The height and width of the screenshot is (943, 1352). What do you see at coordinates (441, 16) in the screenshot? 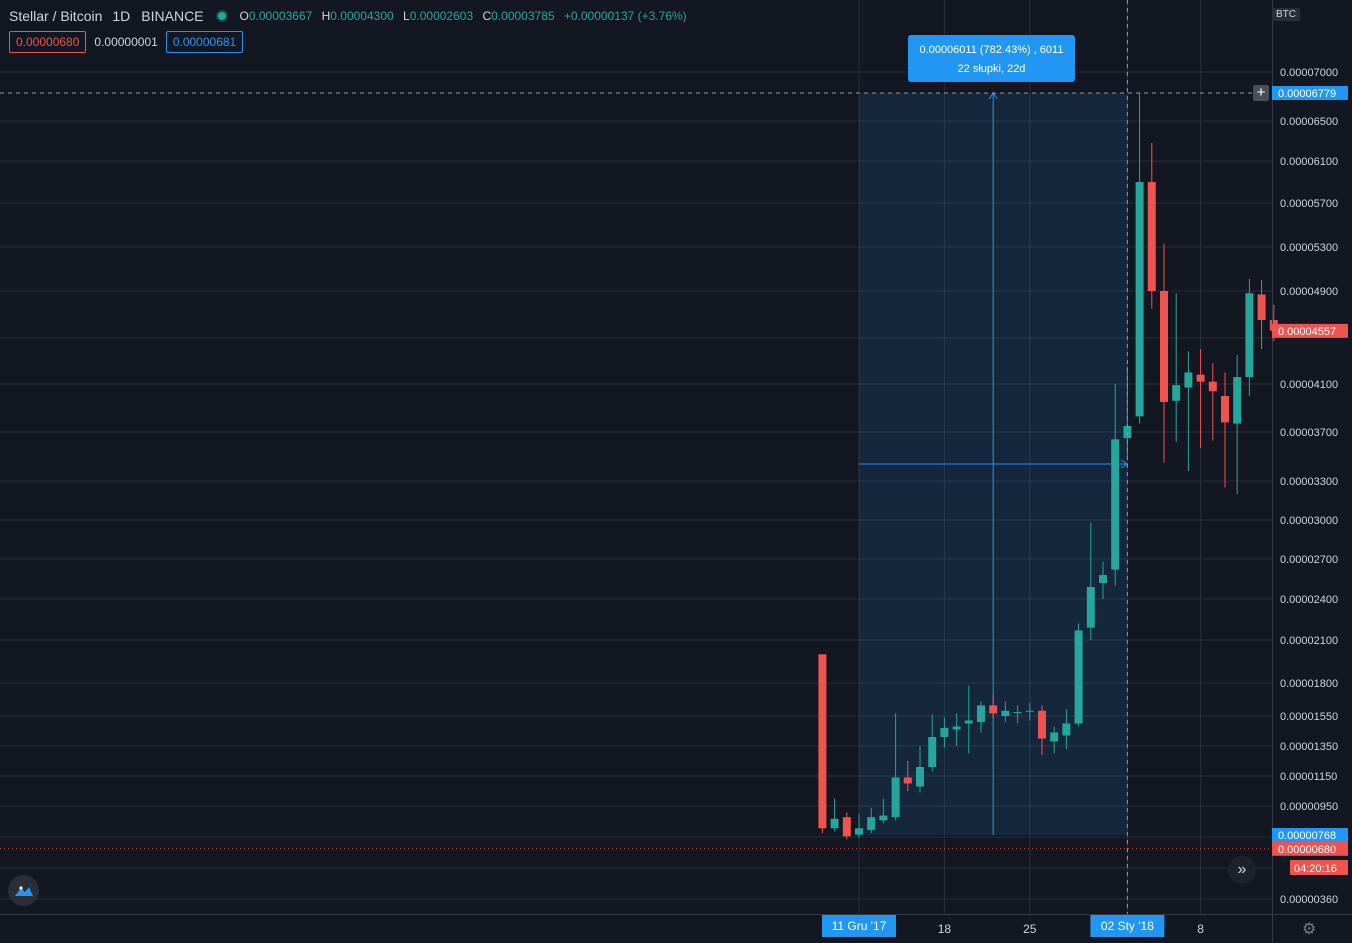
I see `low-value: 0.00002603` at bounding box center [441, 16].